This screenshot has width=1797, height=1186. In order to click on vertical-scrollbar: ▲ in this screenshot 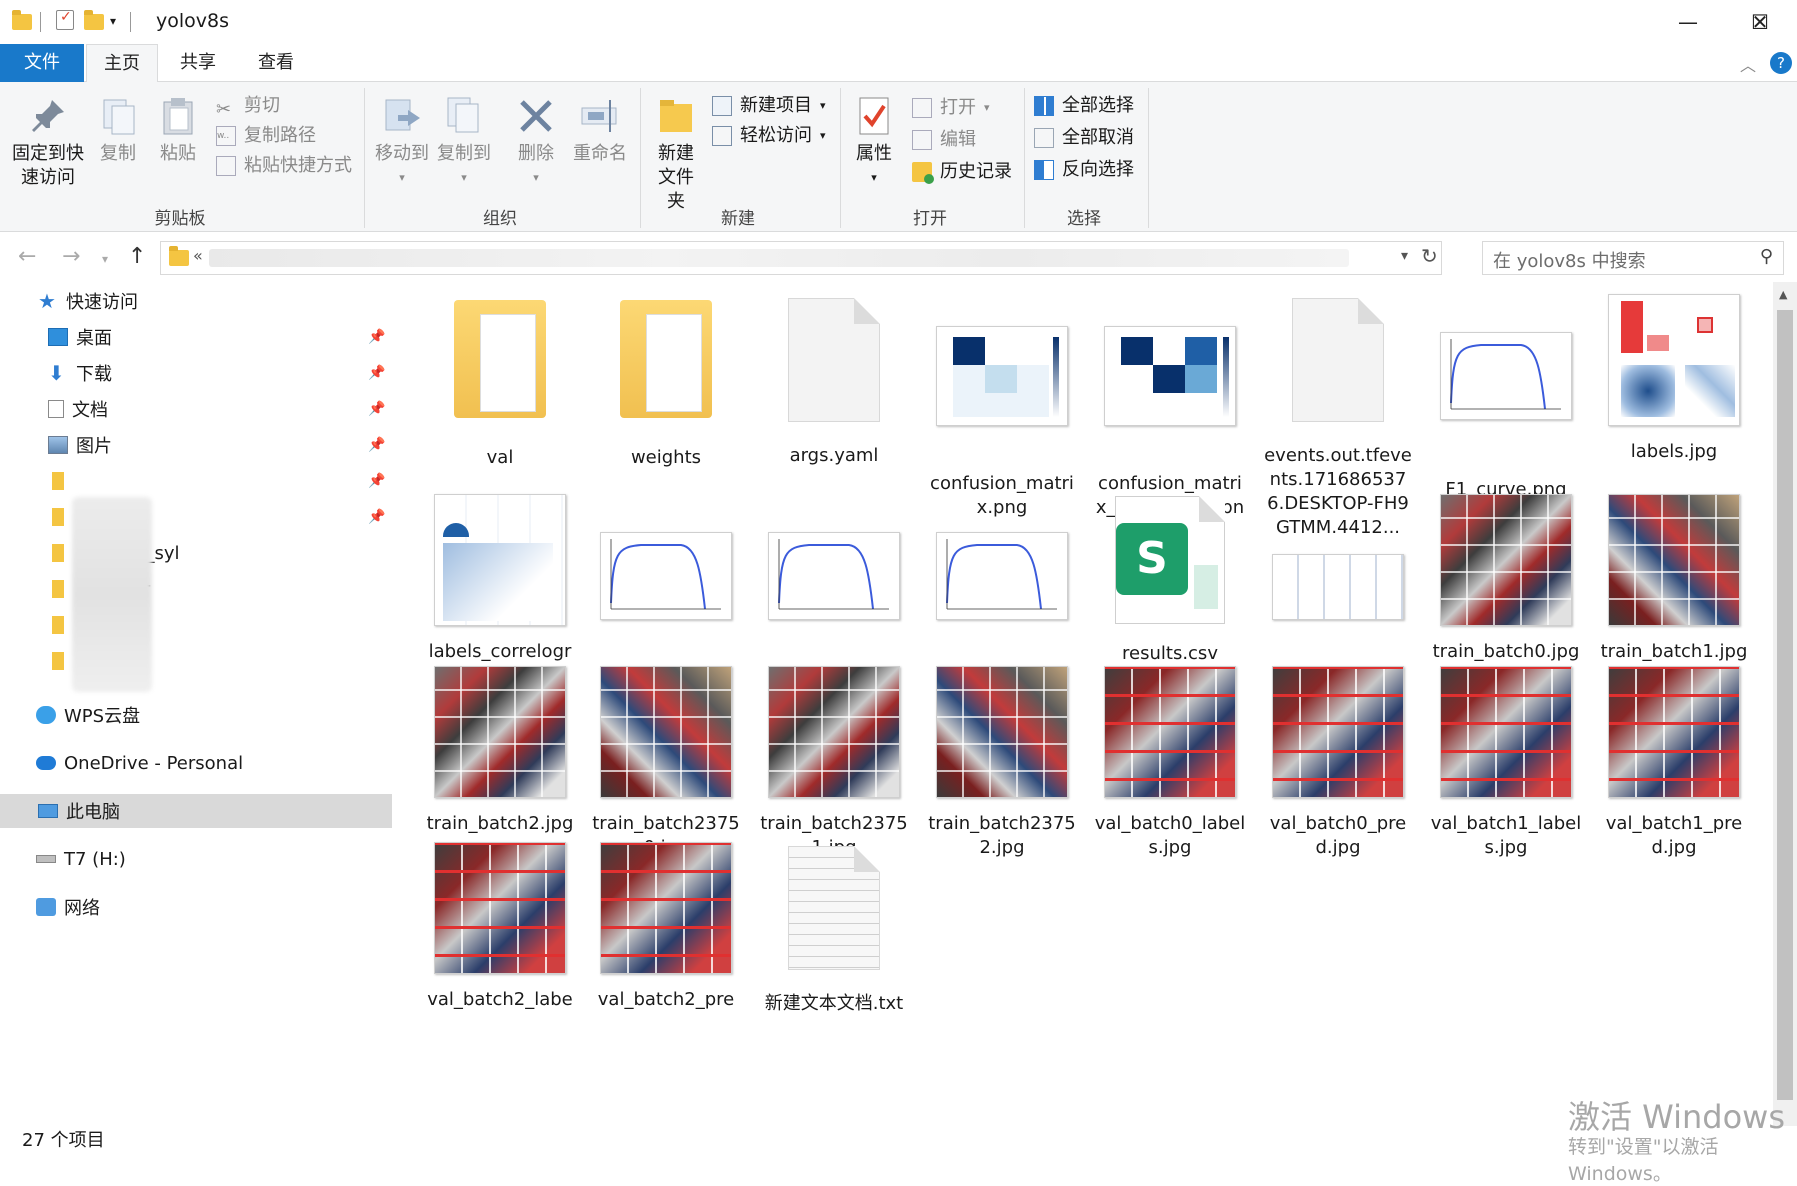, I will do `click(1785, 704)`.